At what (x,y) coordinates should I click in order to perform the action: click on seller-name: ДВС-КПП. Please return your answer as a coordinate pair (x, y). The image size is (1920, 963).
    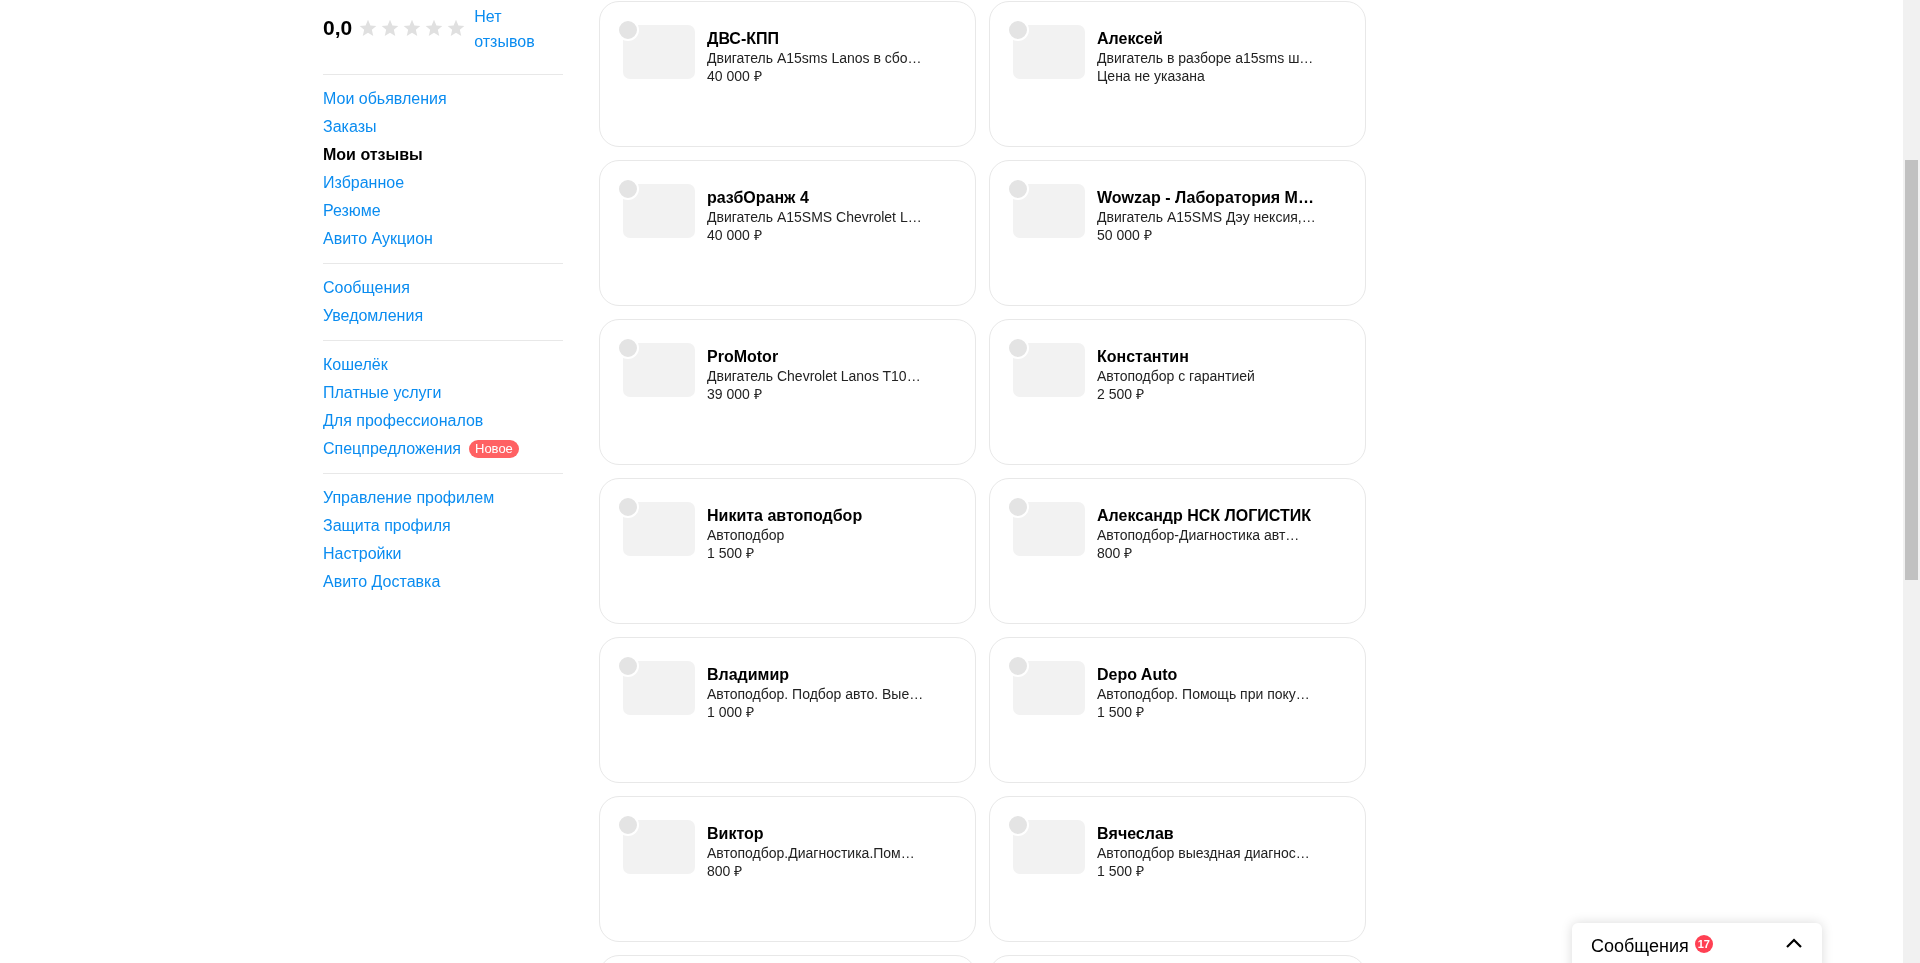
    Looking at the image, I should click on (743, 39).